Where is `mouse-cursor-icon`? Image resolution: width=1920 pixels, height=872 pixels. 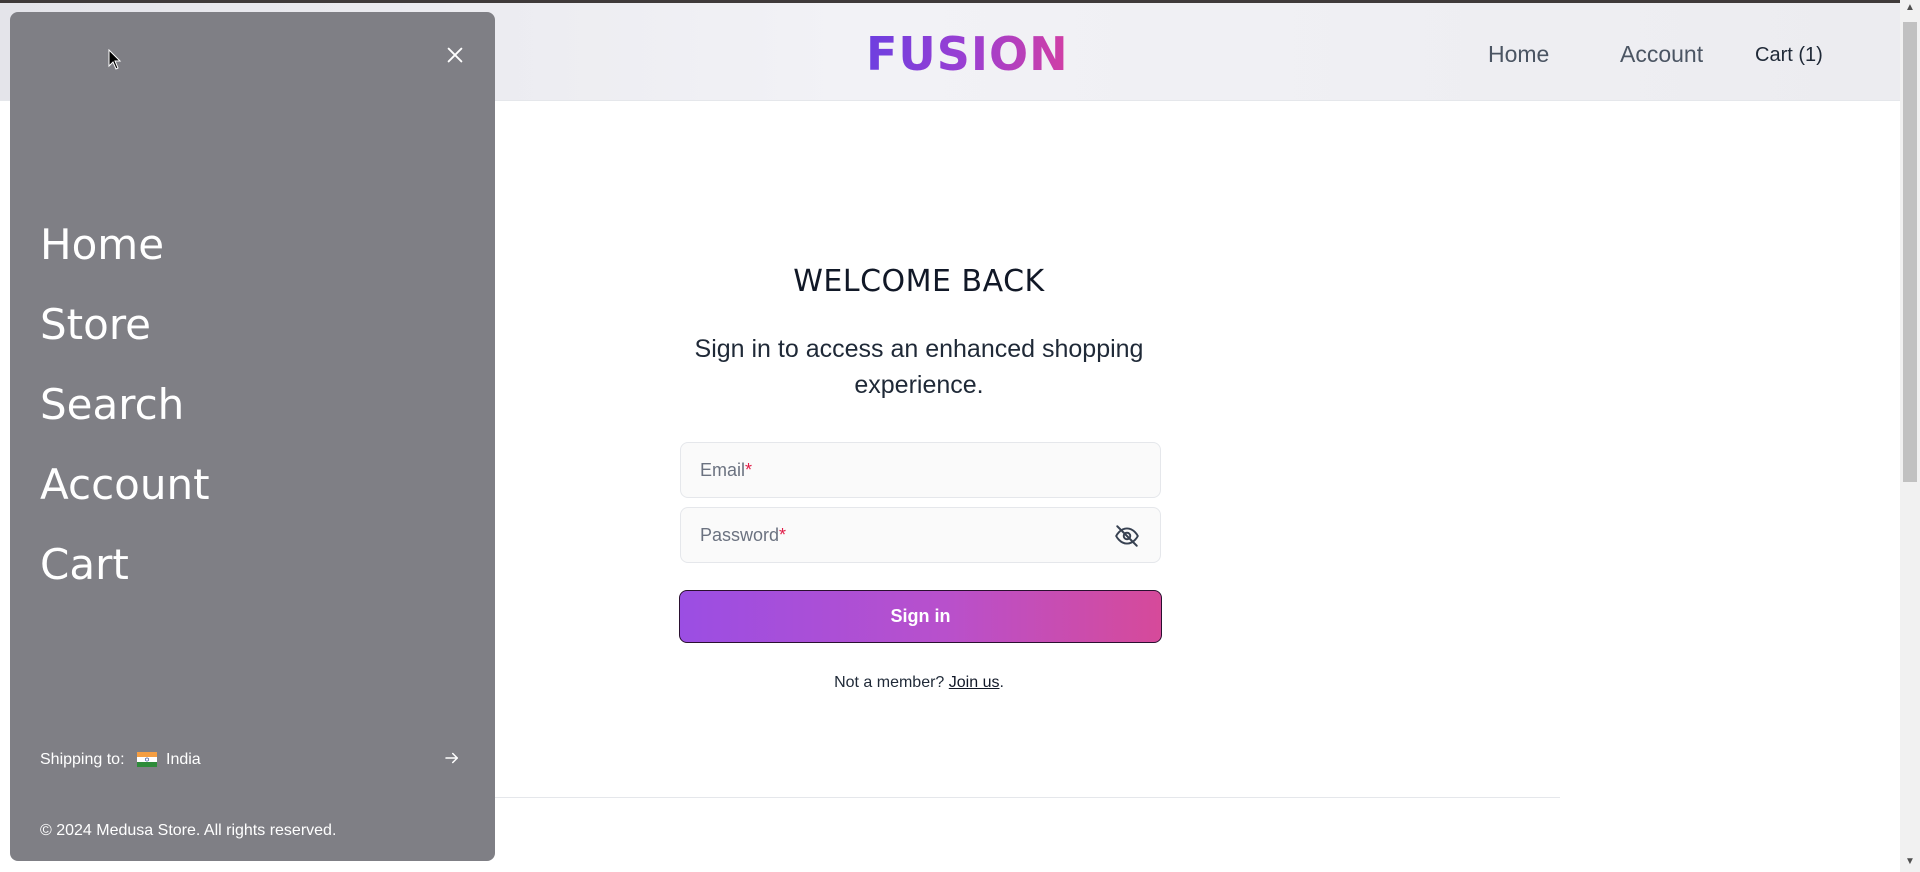
mouse-cursor-icon is located at coordinates (115, 59).